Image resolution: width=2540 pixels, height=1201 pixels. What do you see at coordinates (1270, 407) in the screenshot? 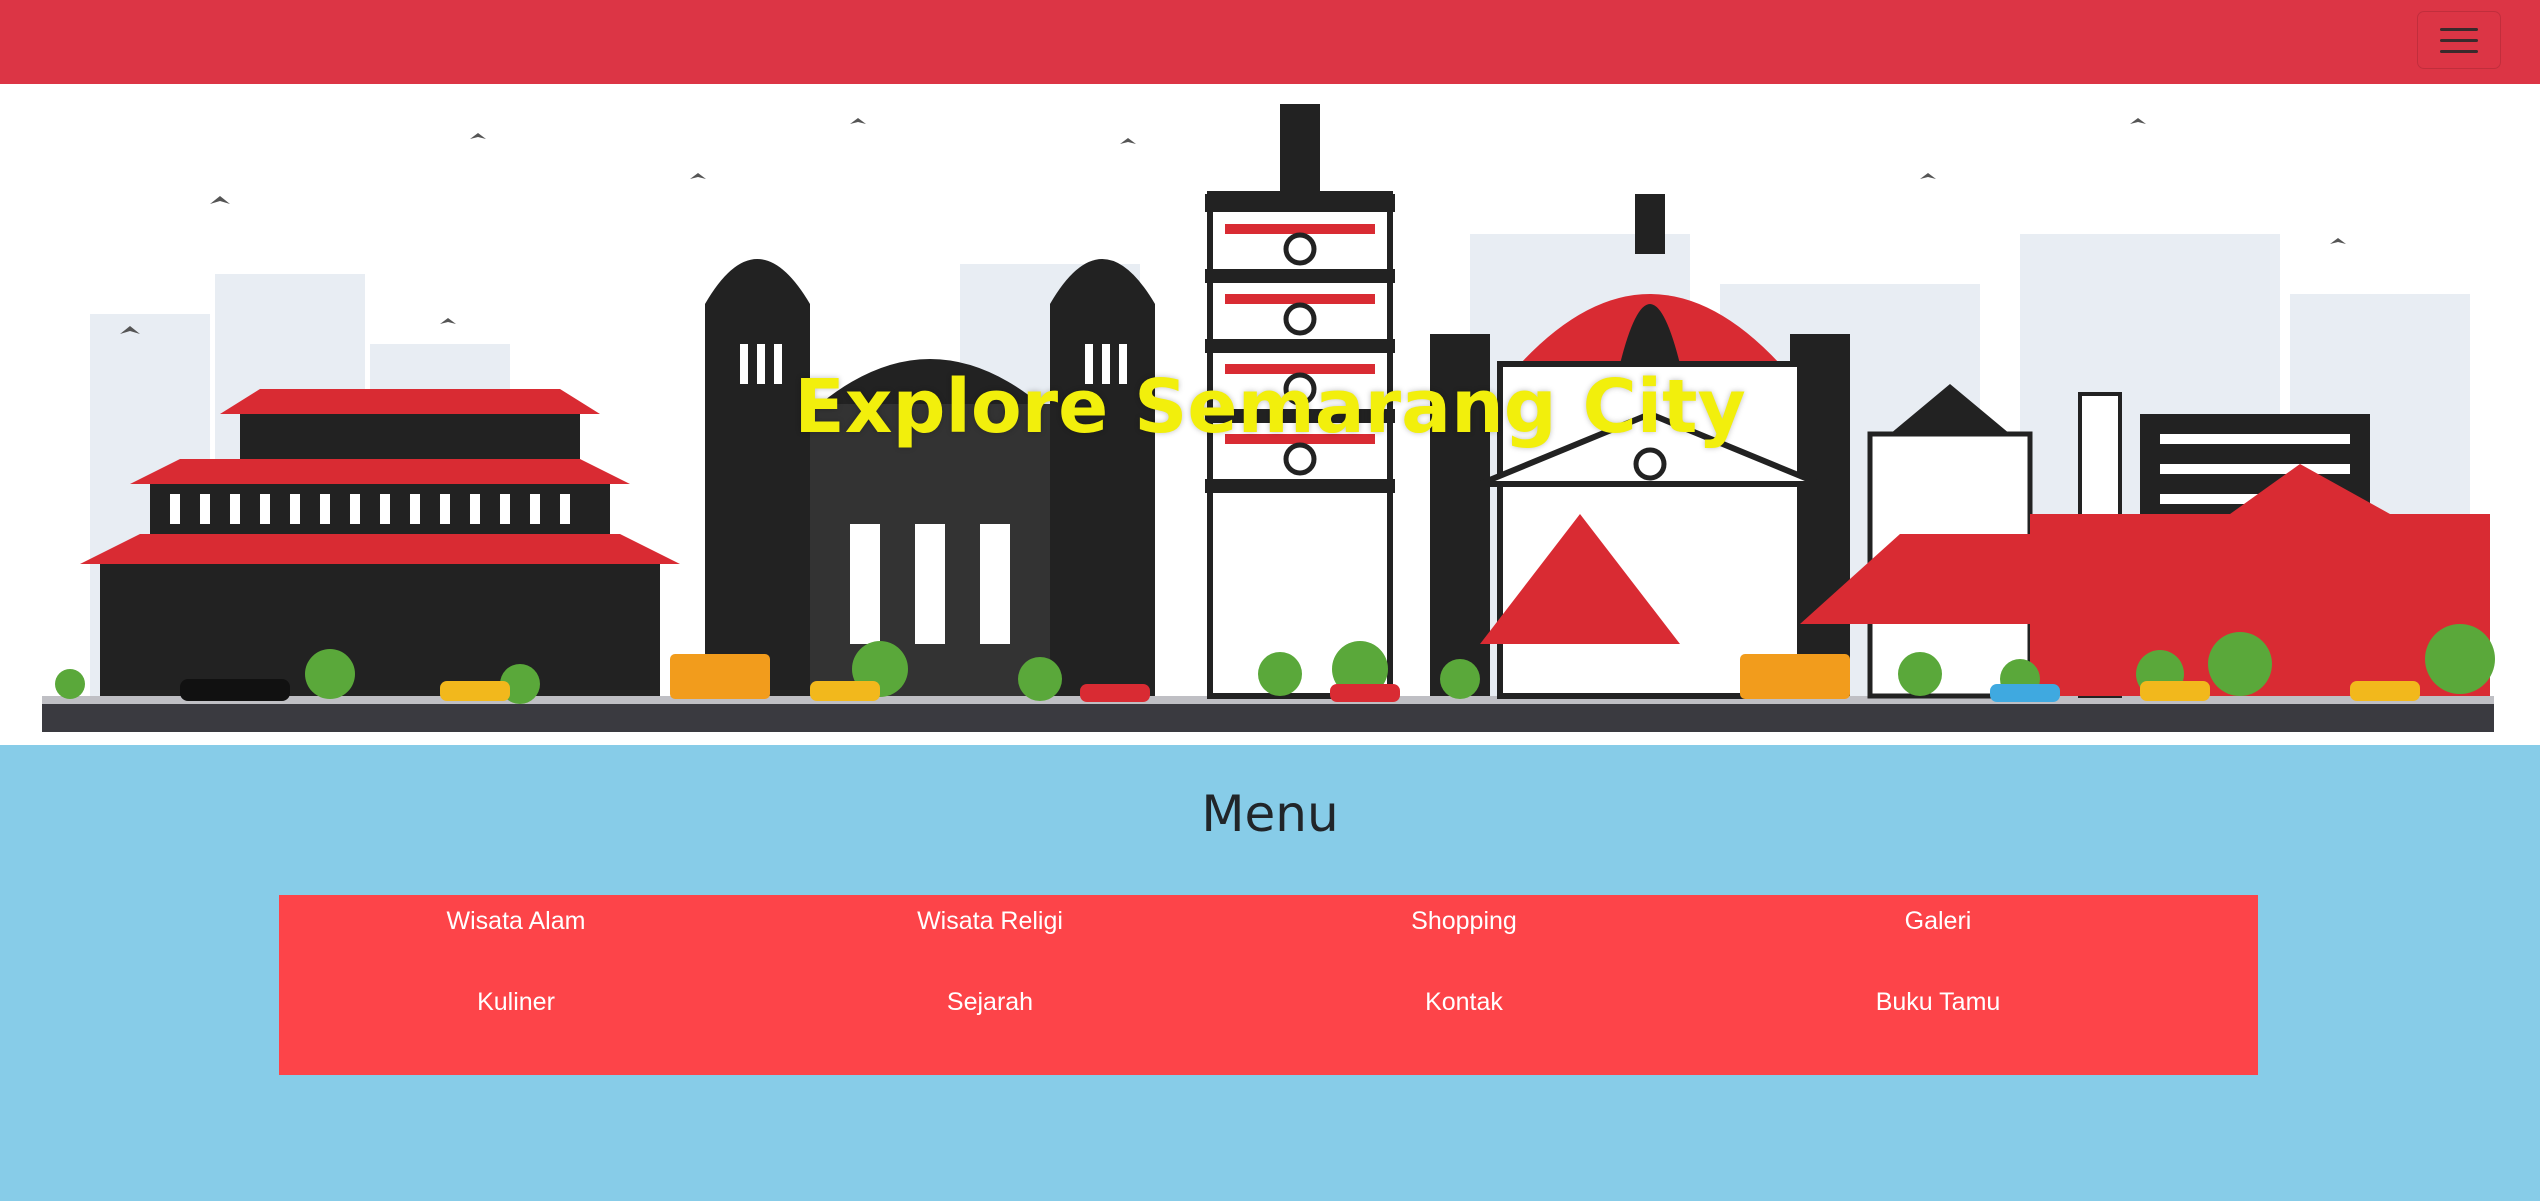
I see `hero-title: Explore Semarang City` at bounding box center [1270, 407].